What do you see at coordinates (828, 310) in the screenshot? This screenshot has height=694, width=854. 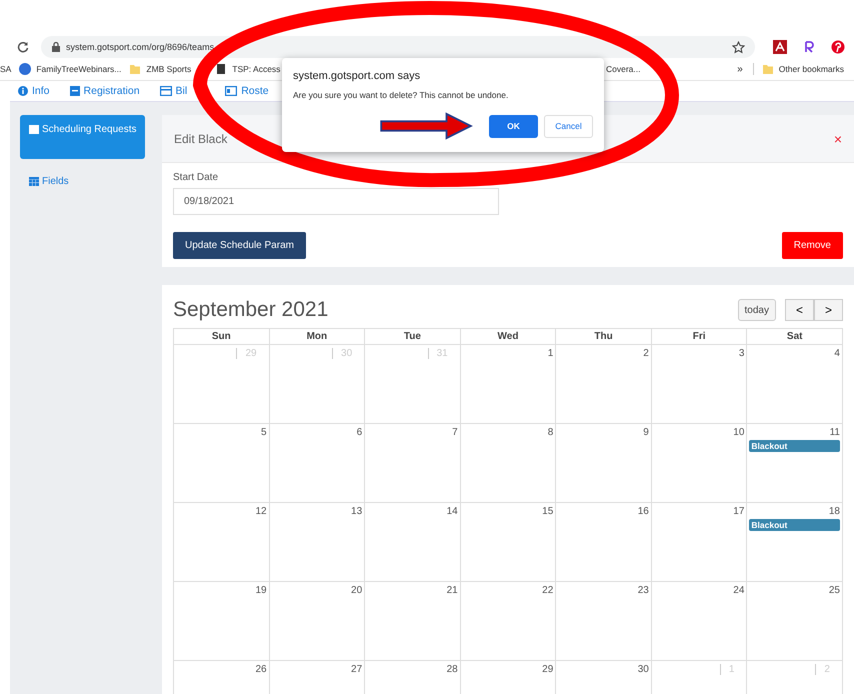 I see `next-button: >` at bounding box center [828, 310].